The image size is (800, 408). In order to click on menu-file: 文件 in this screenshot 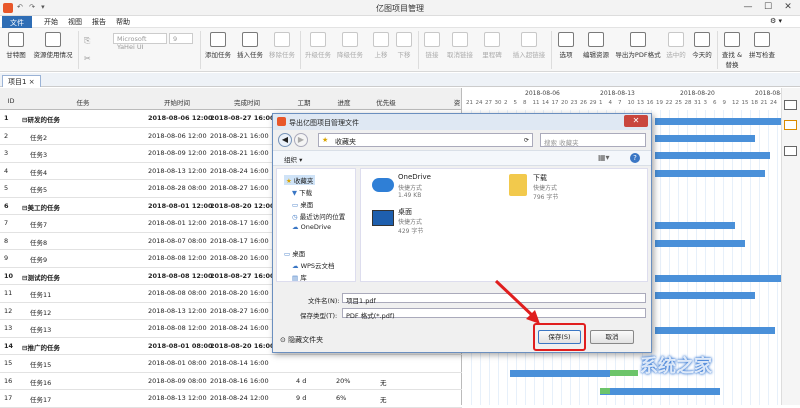, I will do `click(17, 22)`.